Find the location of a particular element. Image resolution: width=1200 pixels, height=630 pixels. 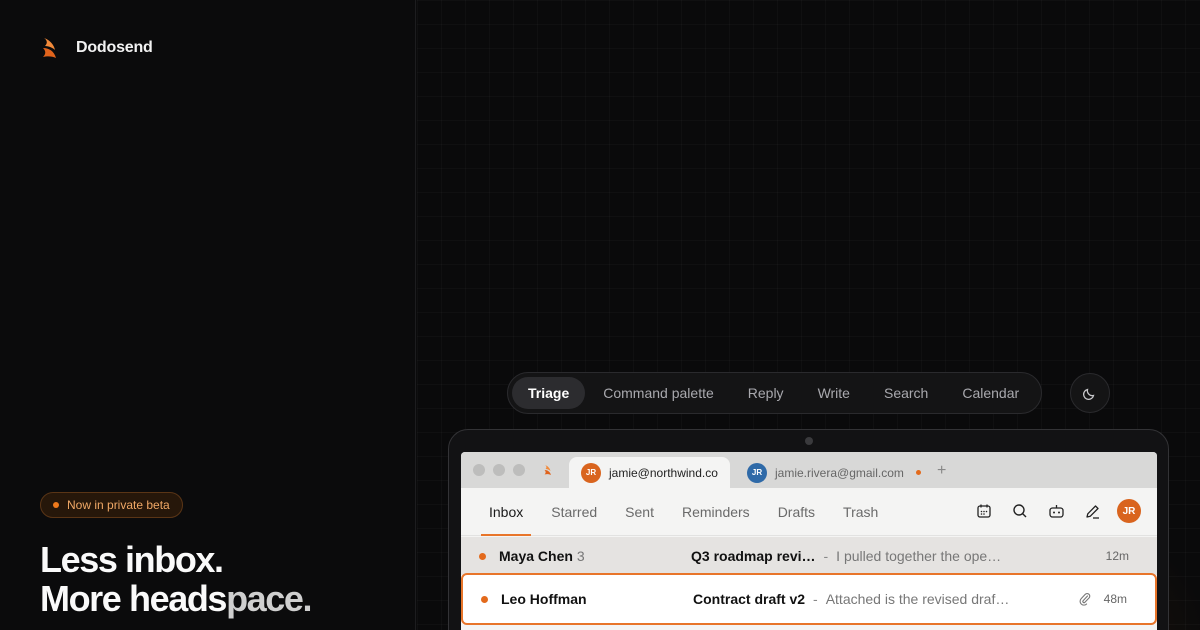

window-maximize-button is located at coordinates (519, 470).